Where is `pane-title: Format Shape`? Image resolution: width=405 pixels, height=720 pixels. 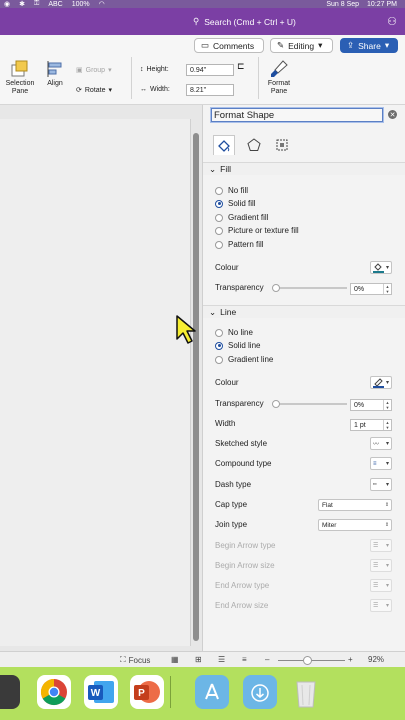 pane-title: Format Shape is located at coordinates (297, 115).